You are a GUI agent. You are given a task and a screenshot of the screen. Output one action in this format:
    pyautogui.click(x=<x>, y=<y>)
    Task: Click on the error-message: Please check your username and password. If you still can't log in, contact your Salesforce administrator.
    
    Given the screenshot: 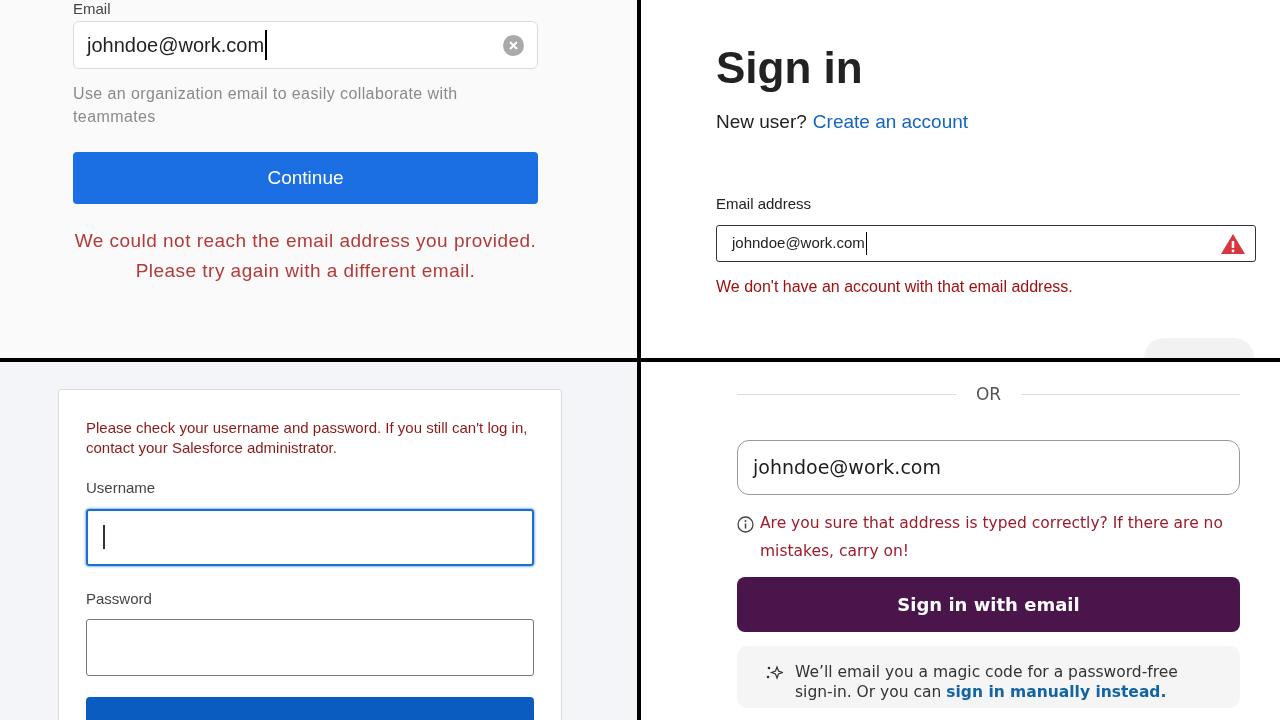 What is the action you would take?
    pyautogui.click(x=307, y=438)
    